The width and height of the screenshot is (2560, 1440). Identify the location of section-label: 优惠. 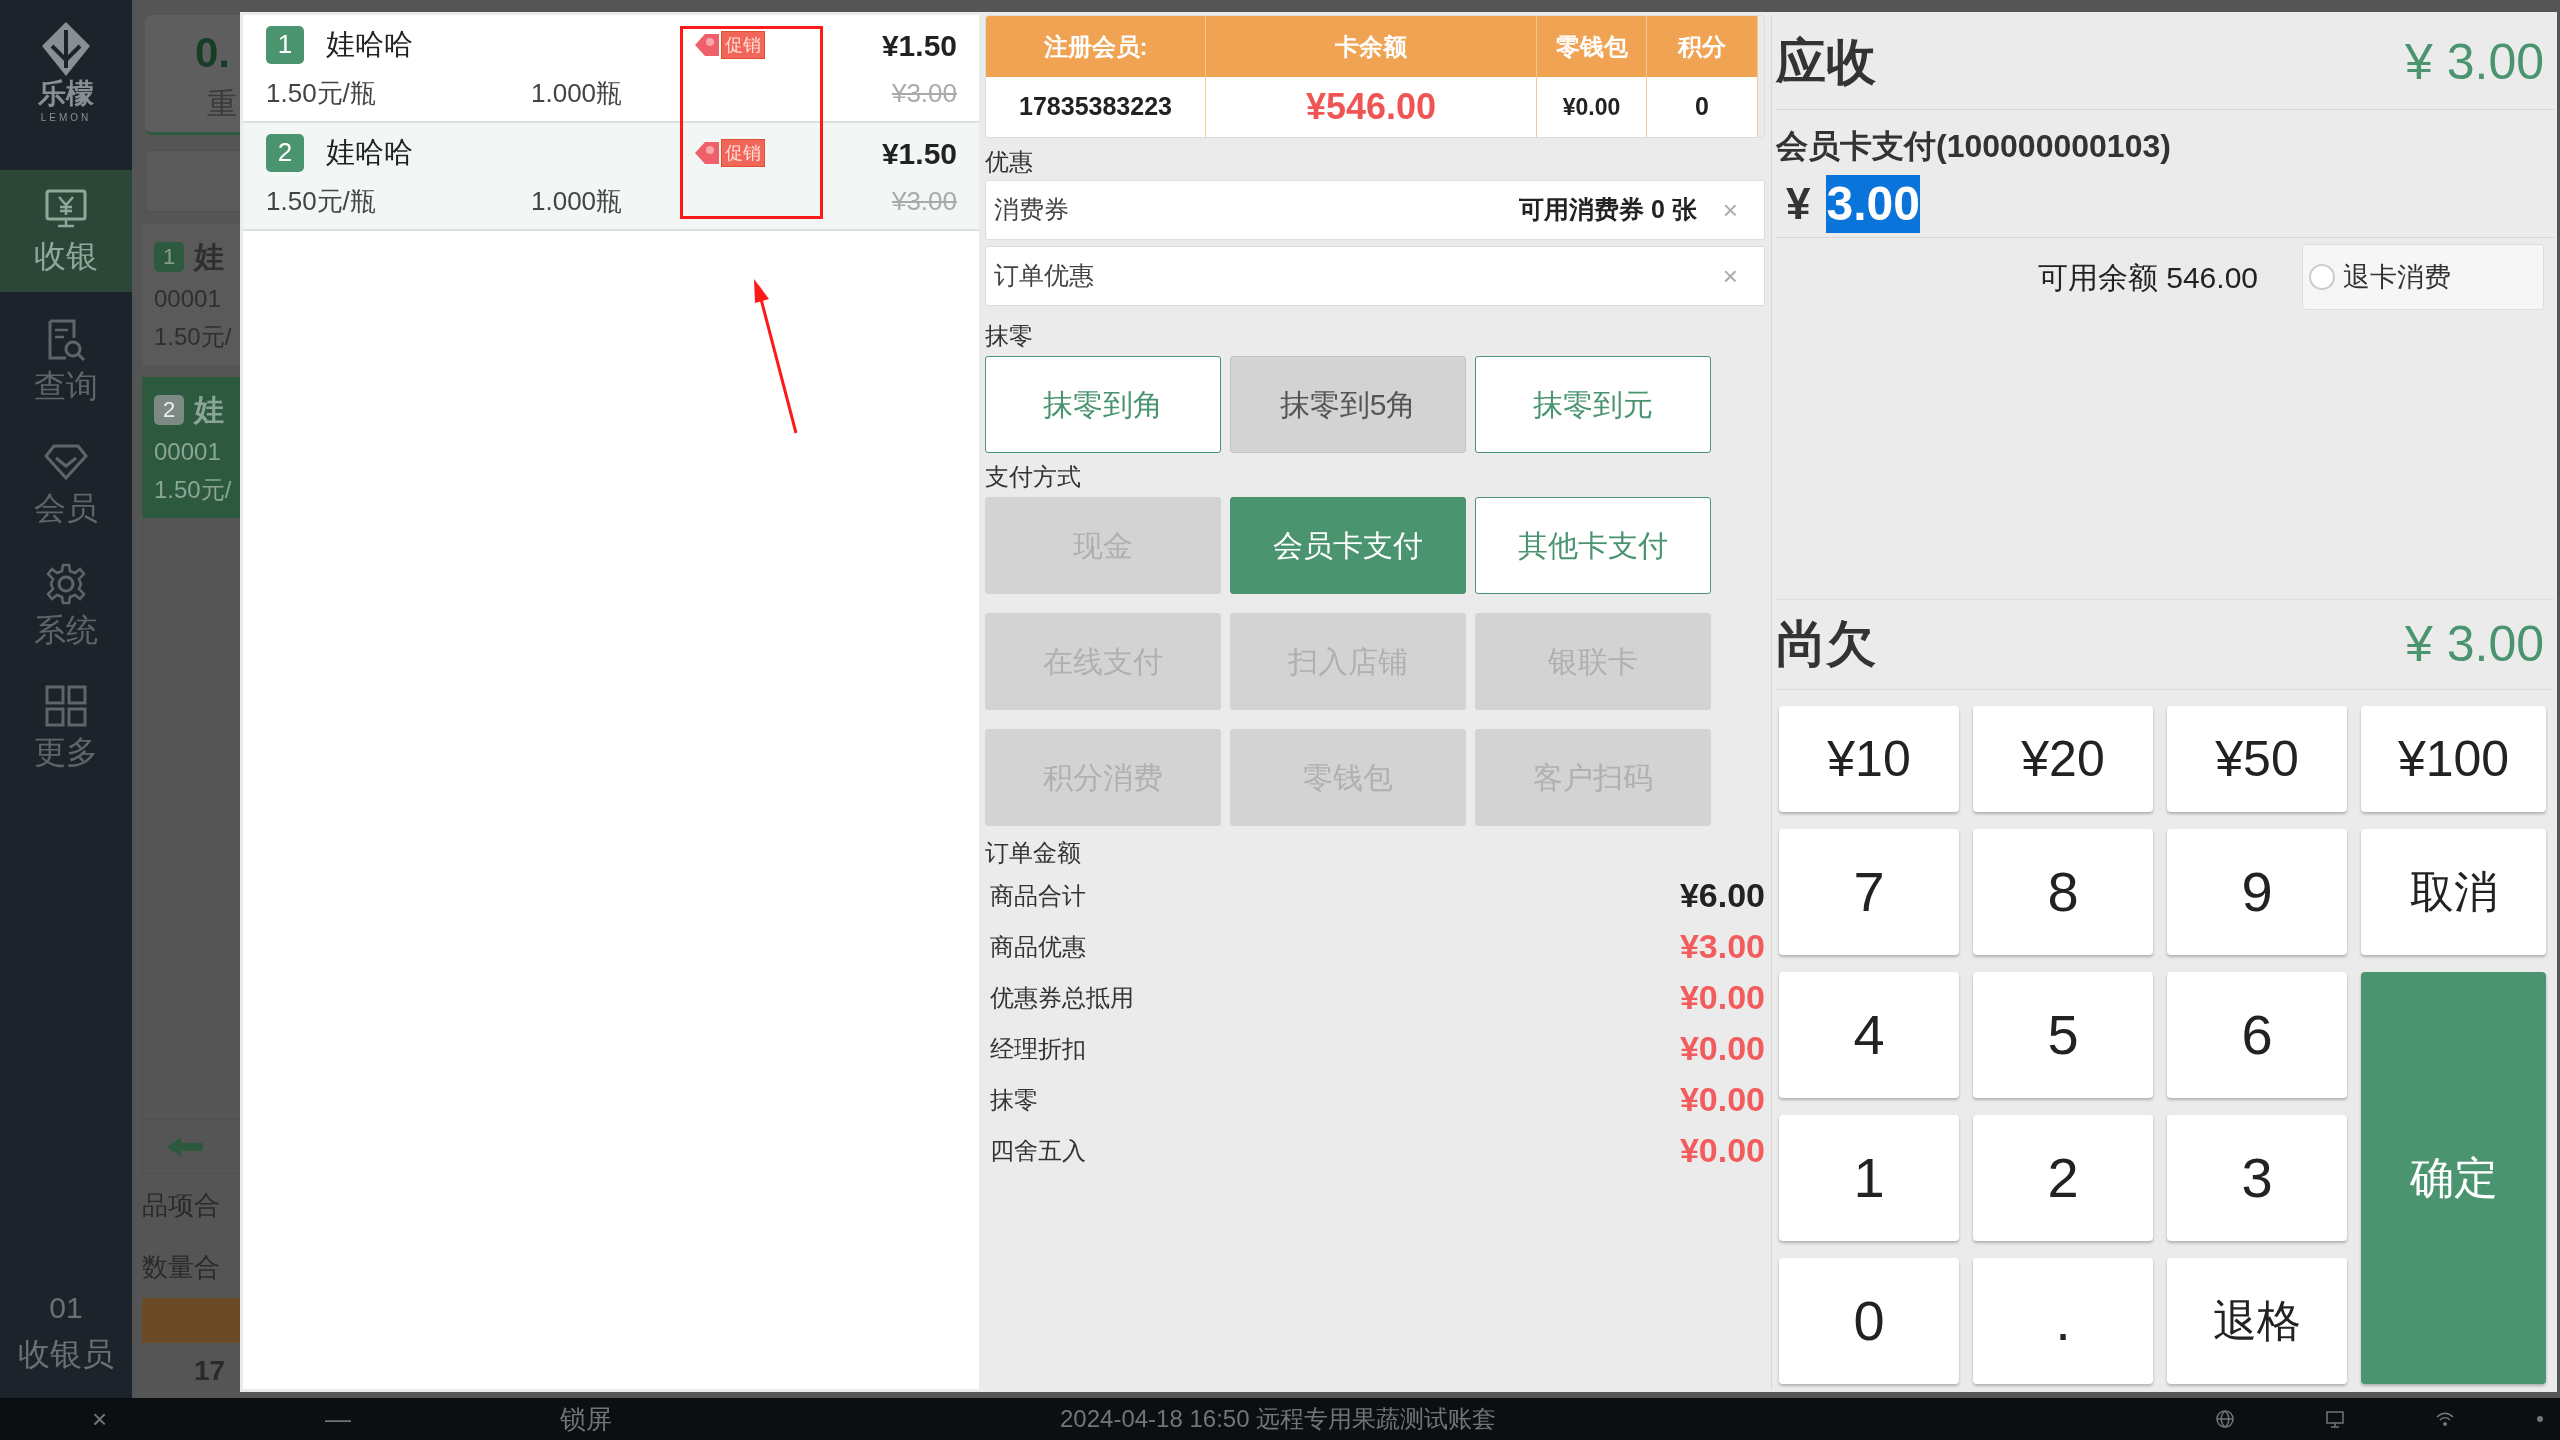
(1009, 162).